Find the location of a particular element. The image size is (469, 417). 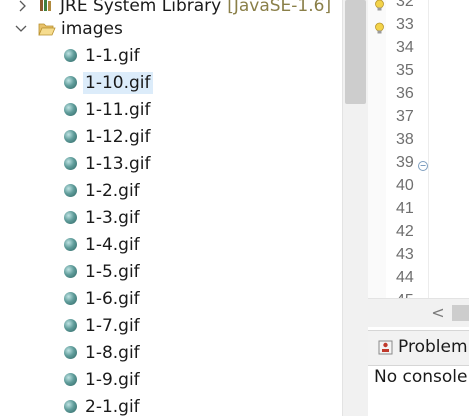

tree-item-label: 1-3.gif is located at coordinates (112, 217).